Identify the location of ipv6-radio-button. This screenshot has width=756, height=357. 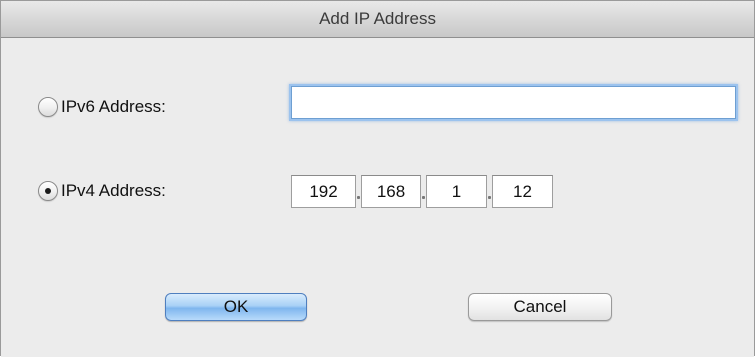
(48, 107).